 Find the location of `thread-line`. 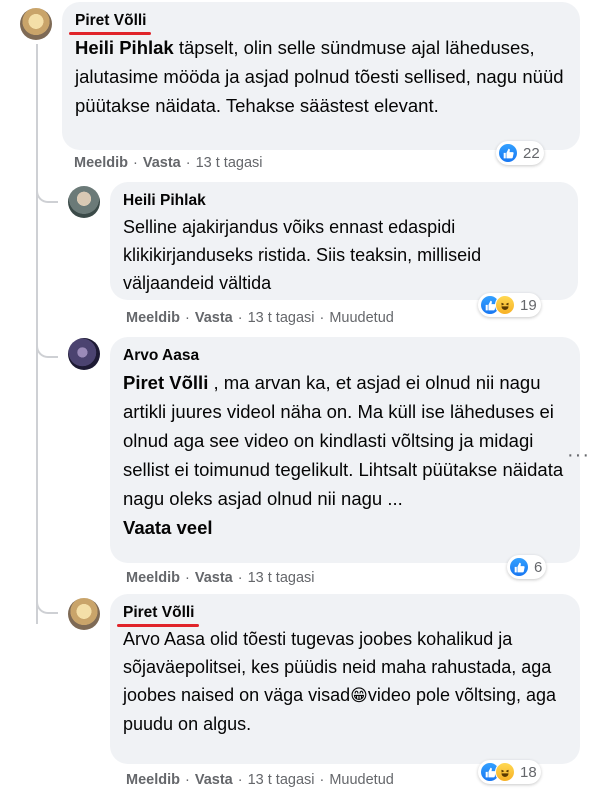

thread-line is located at coordinates (37, 334).